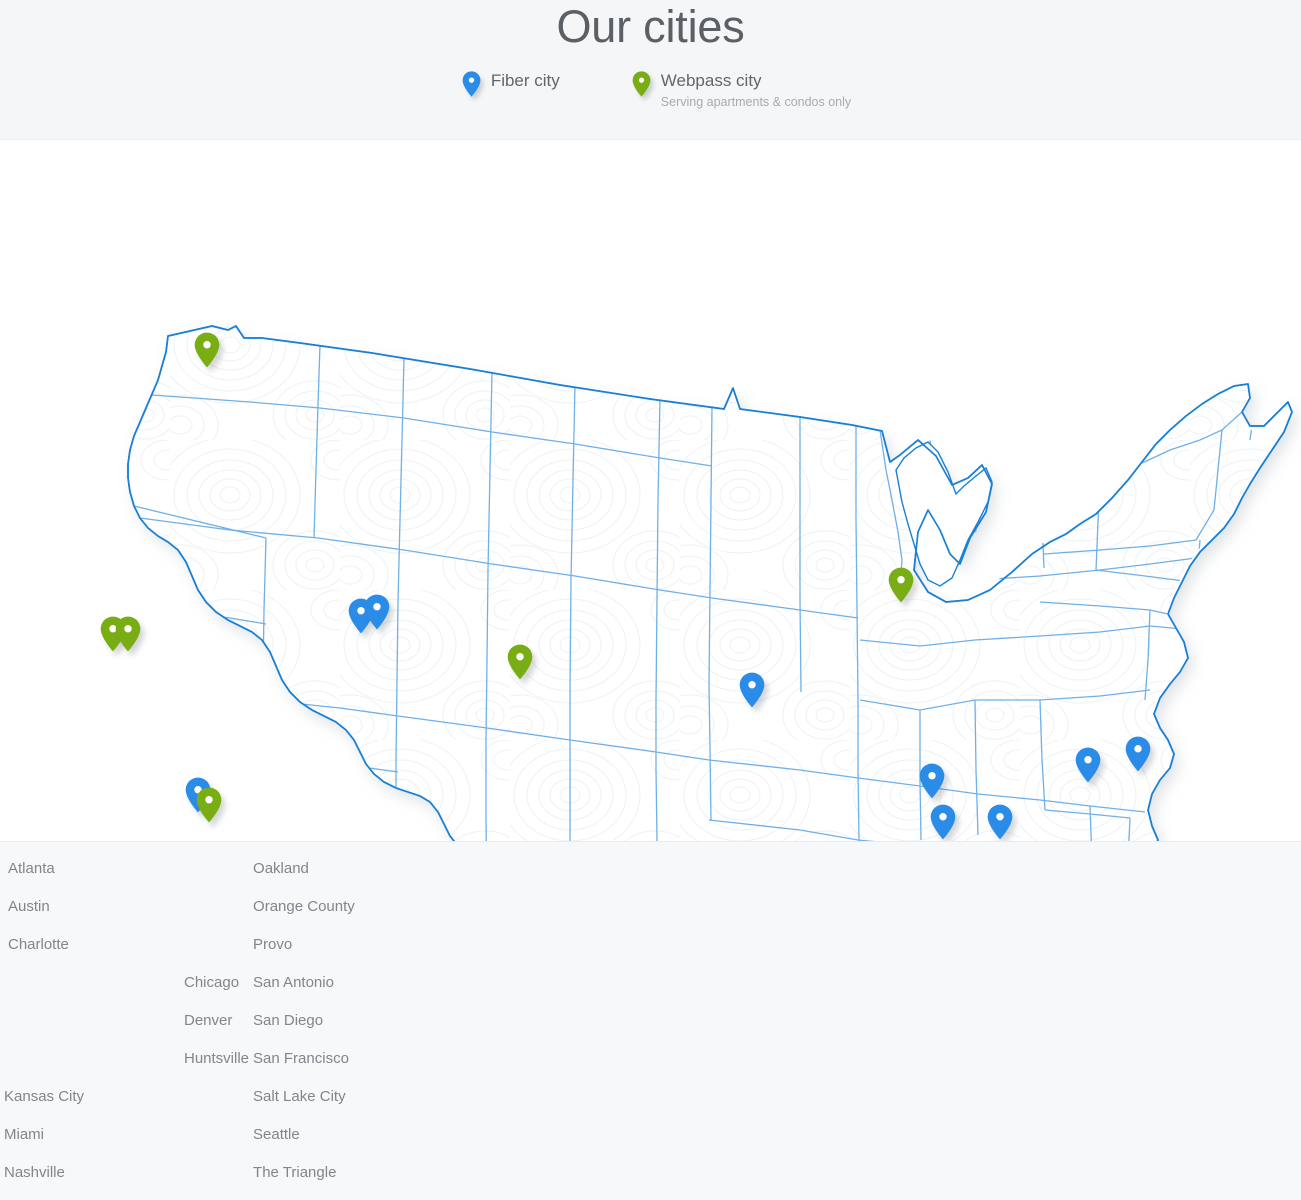 This screenshot has width=1301, height=1200. Describe the element at coordinates (207, 350) in the screenshot. I see `map-pin-seattle` at that location.